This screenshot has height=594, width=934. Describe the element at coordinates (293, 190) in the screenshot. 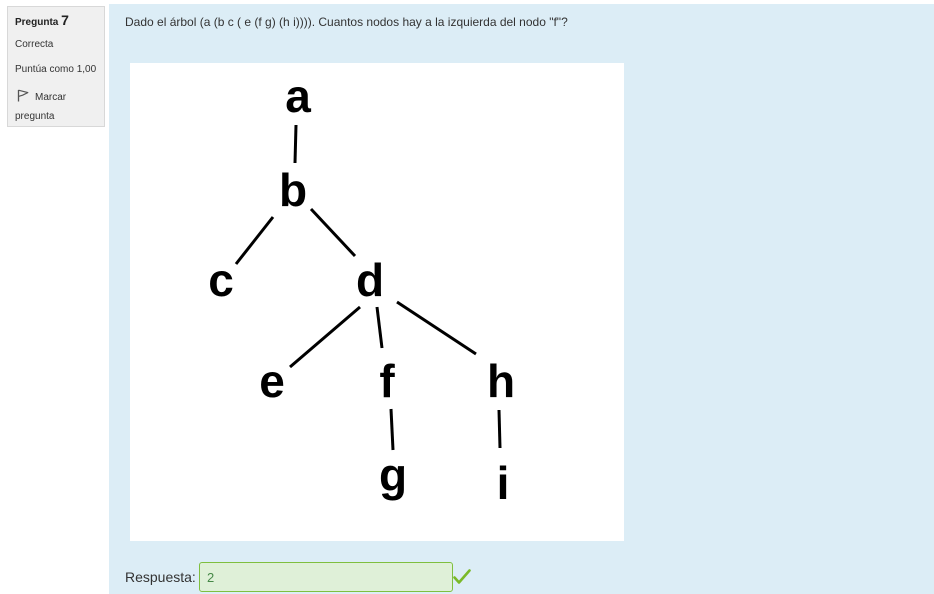

I see `tree-node-b: b` at that location.